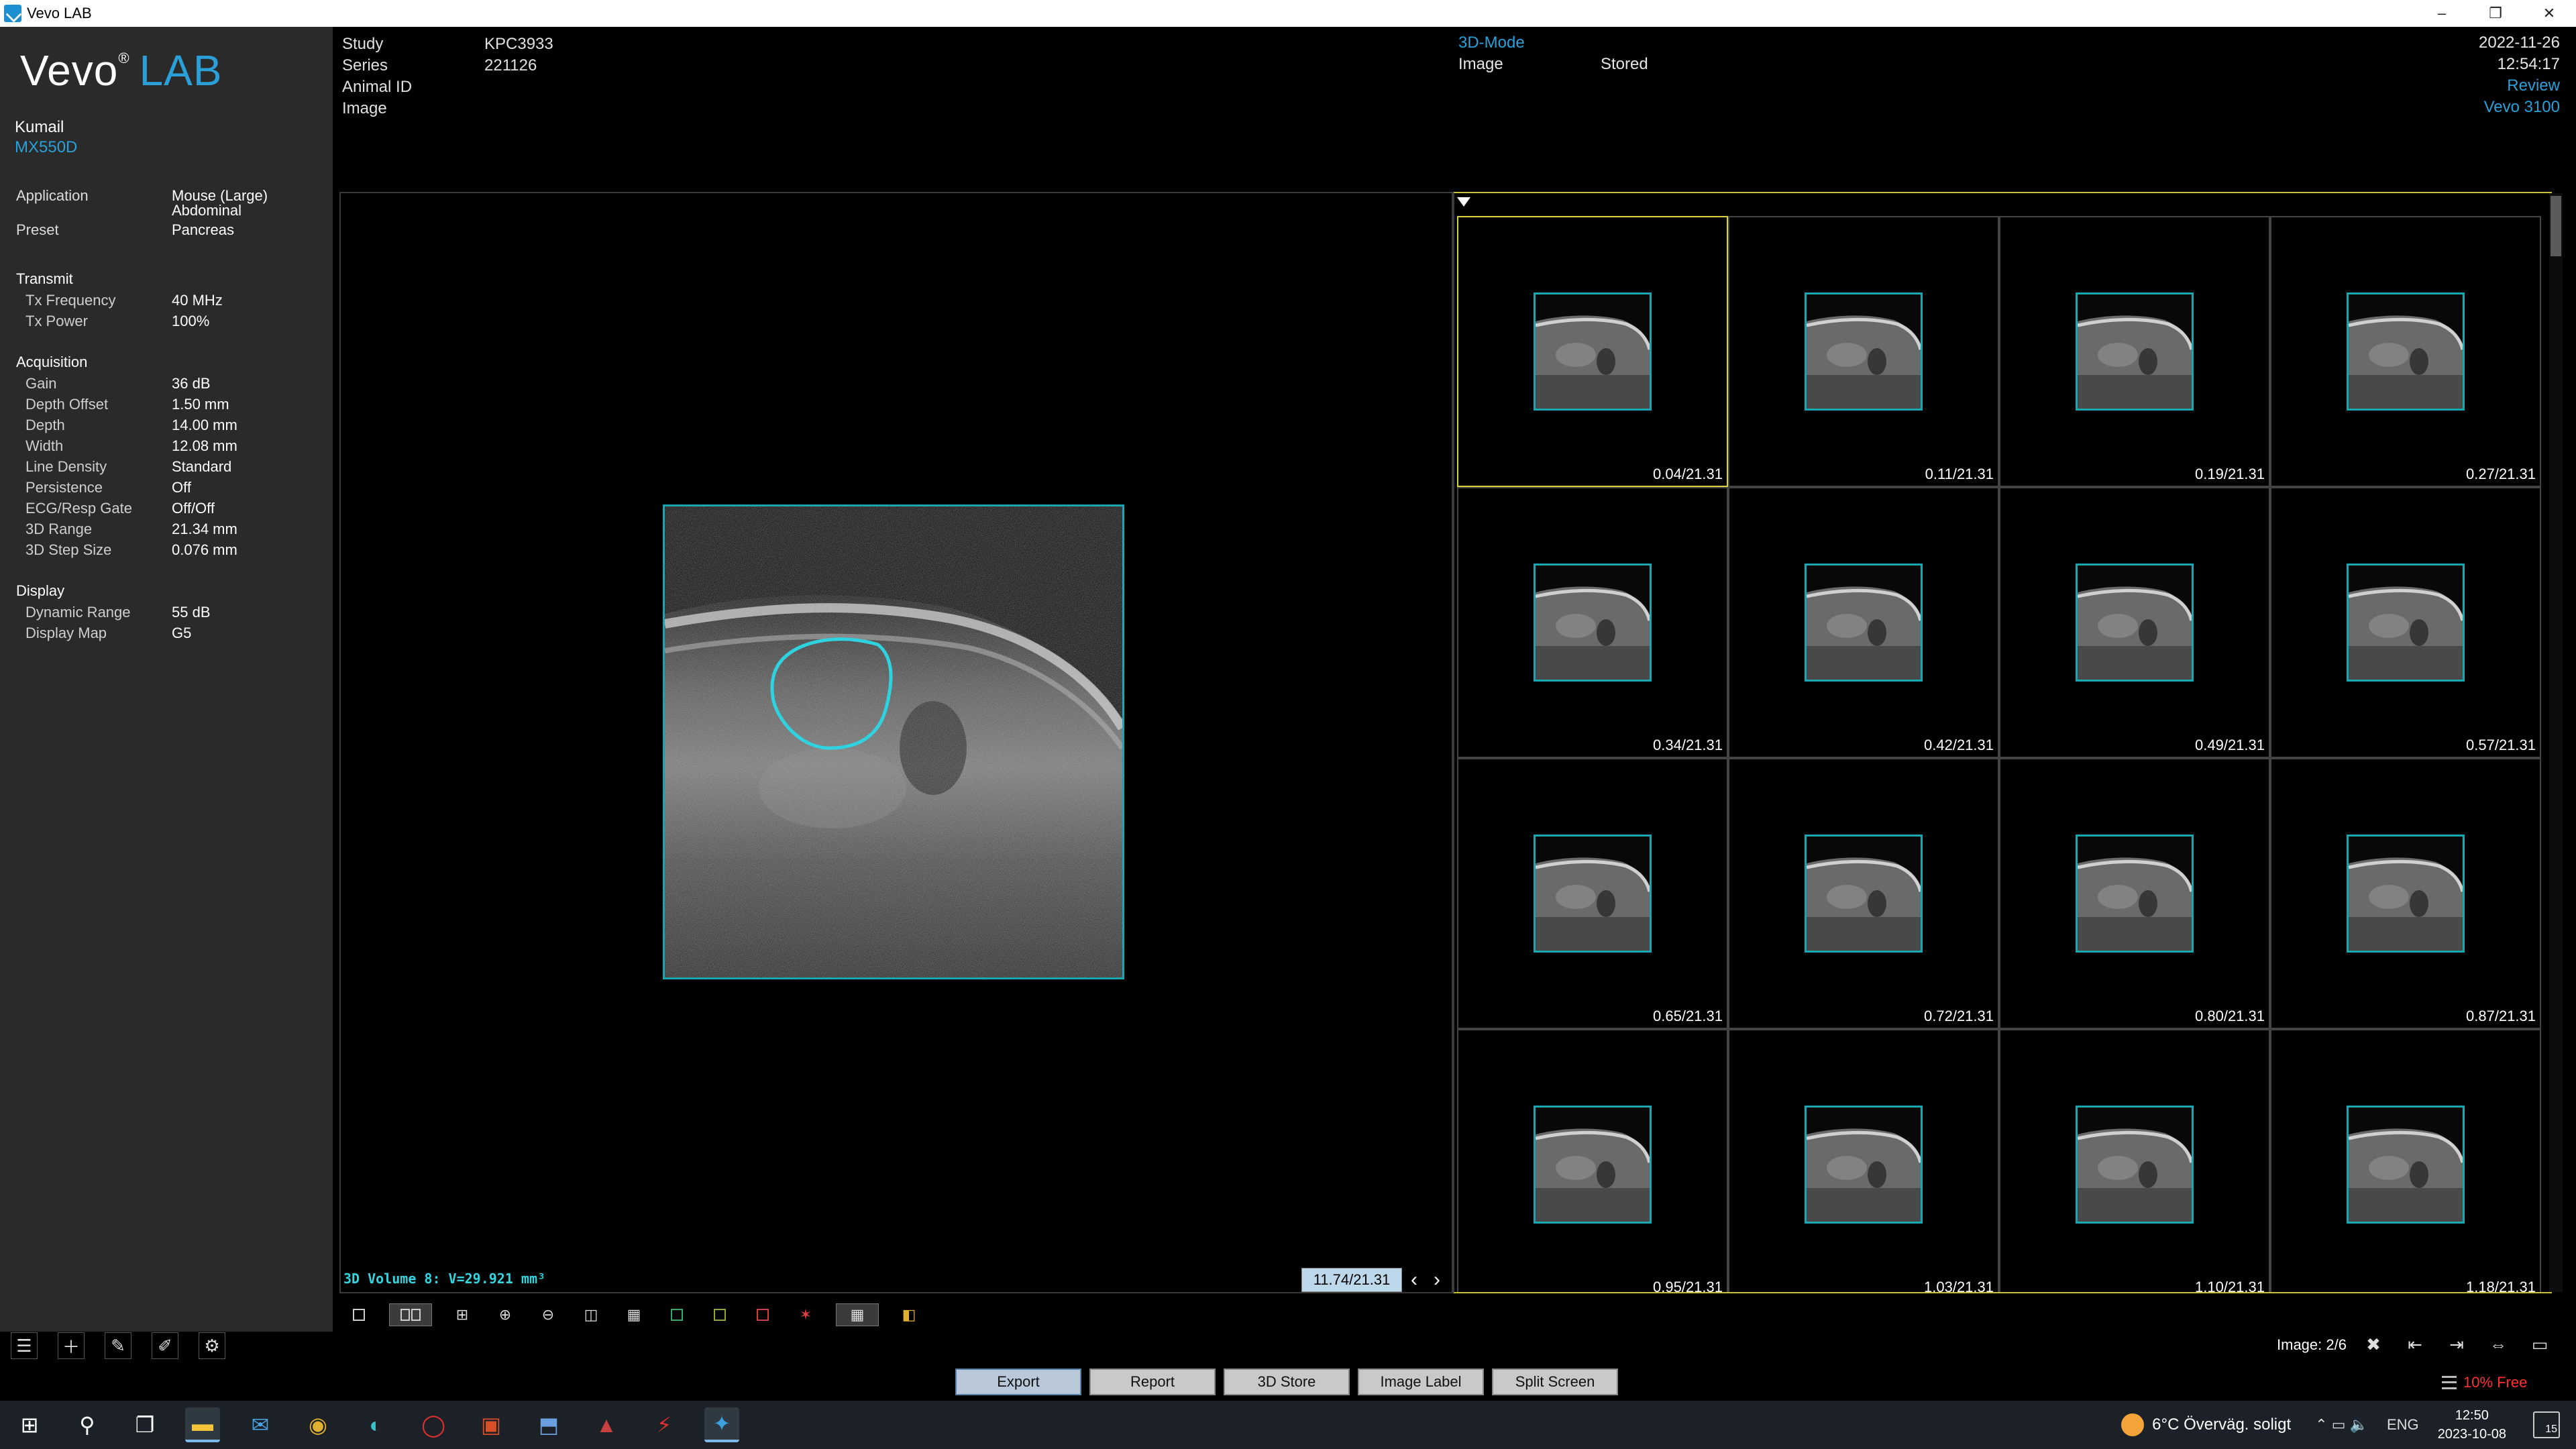 This screenshot has height=1449, width=2576. What do you see at coordinates (1414, 1280) in the screenshot?
I see `prev-frame-button: ‹` at bounding box center [1414, 1280].